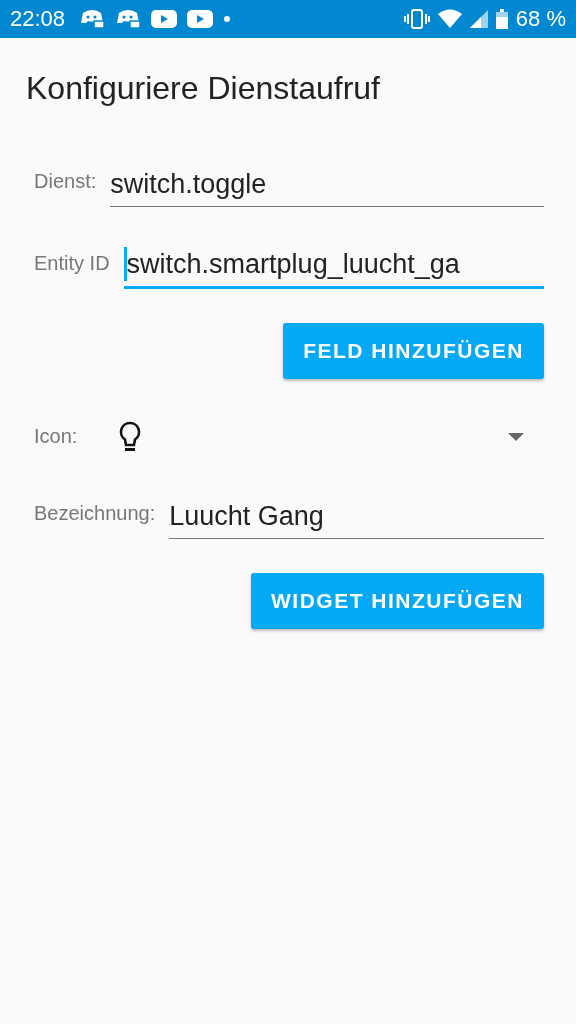 This screenshot has width=576, height=1024. I want to click on input-field: switch.toggle, so click(327, 188).